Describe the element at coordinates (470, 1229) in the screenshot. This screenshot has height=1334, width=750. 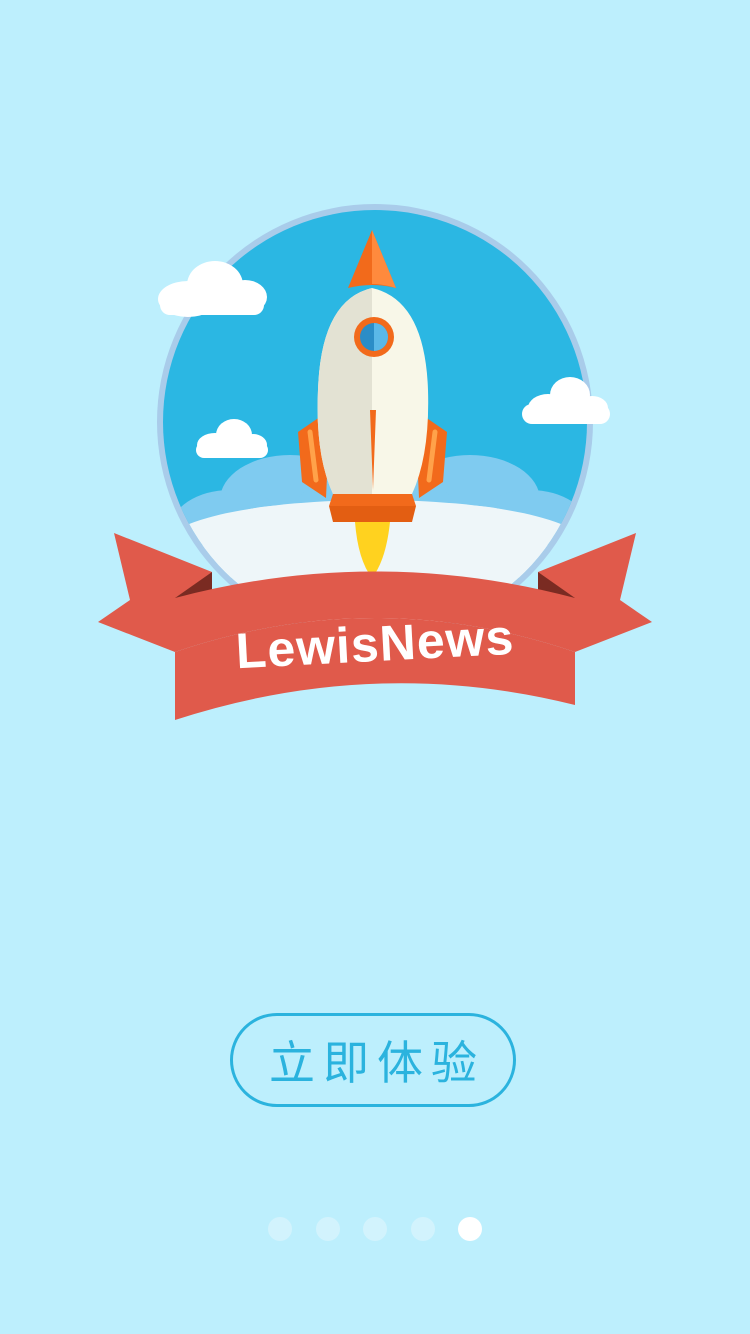
I see `page-dot-5-active` at that location.